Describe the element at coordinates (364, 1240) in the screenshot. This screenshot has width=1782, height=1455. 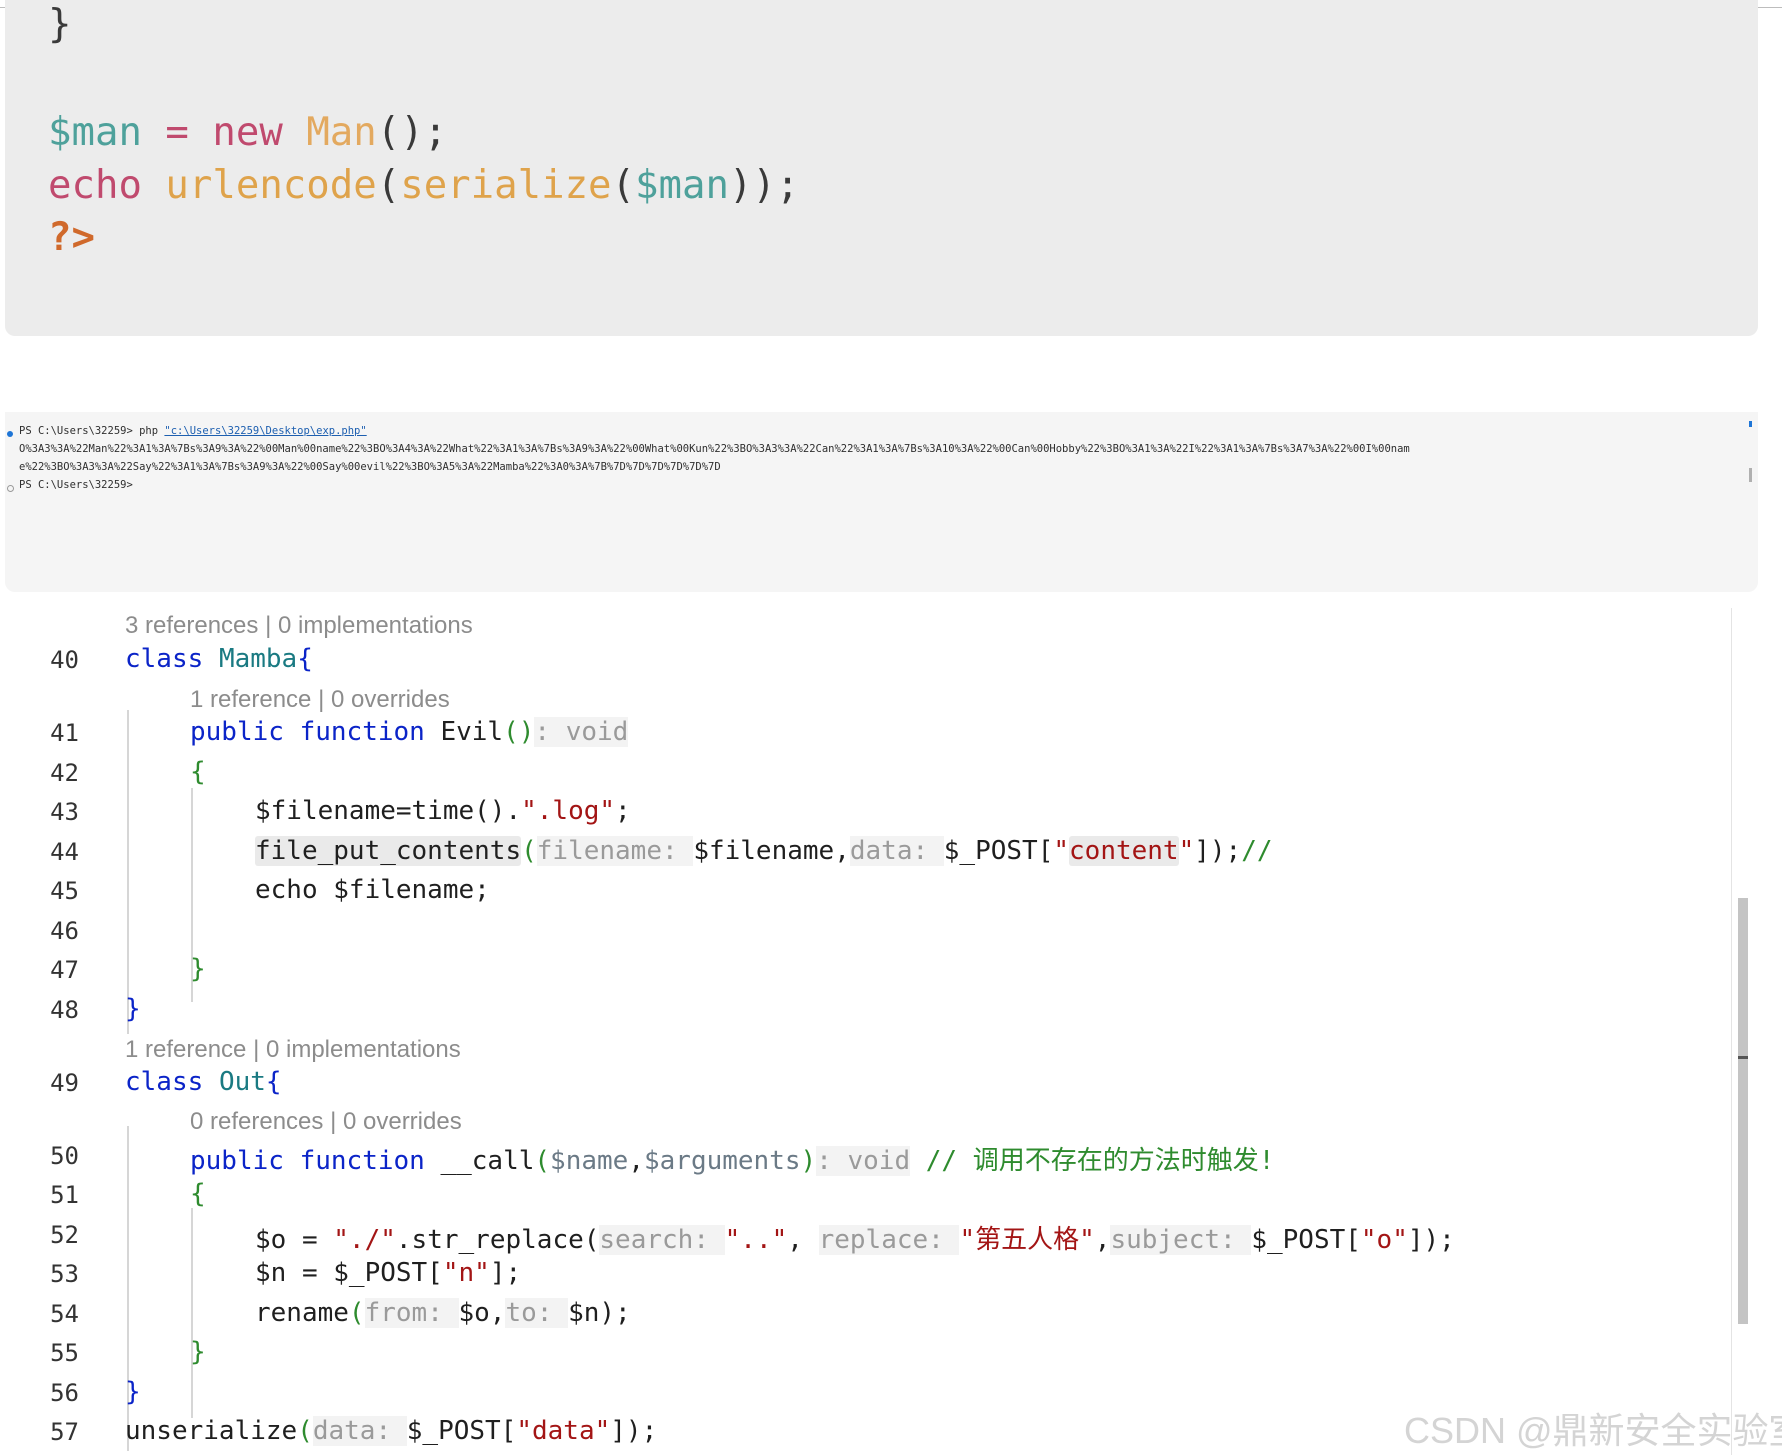
I see `token-string: "./"` at that location.